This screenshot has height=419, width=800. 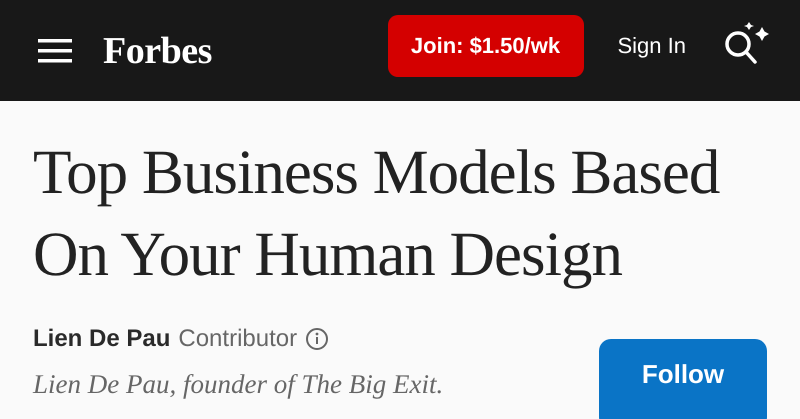 What do you see at coordinates (238, 339) in the screenshot?
I see `author-role: Contributor` at bounding box center [238, 339].